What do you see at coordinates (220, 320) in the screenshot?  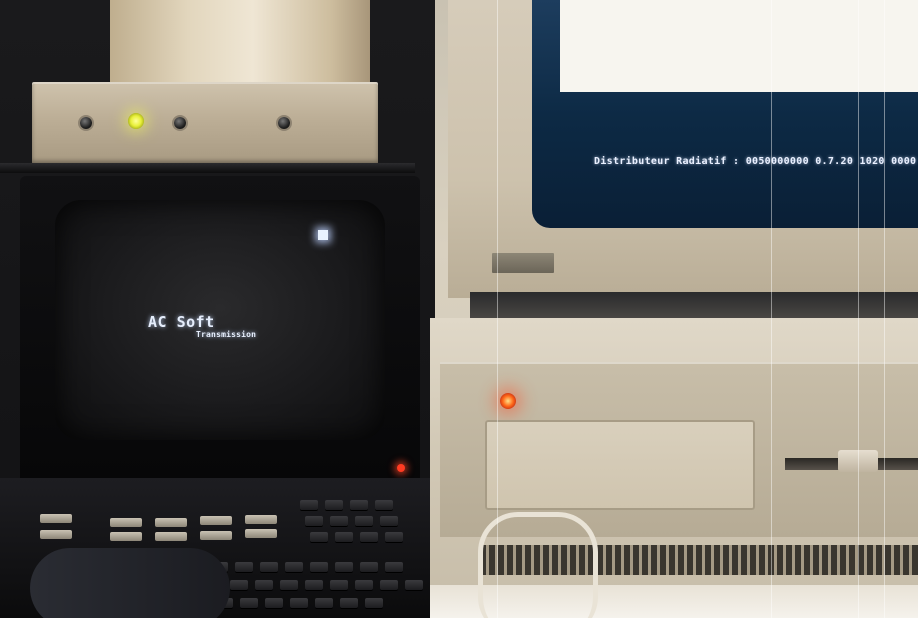 I see `minitel-screen` at bounding box center [220, 320].